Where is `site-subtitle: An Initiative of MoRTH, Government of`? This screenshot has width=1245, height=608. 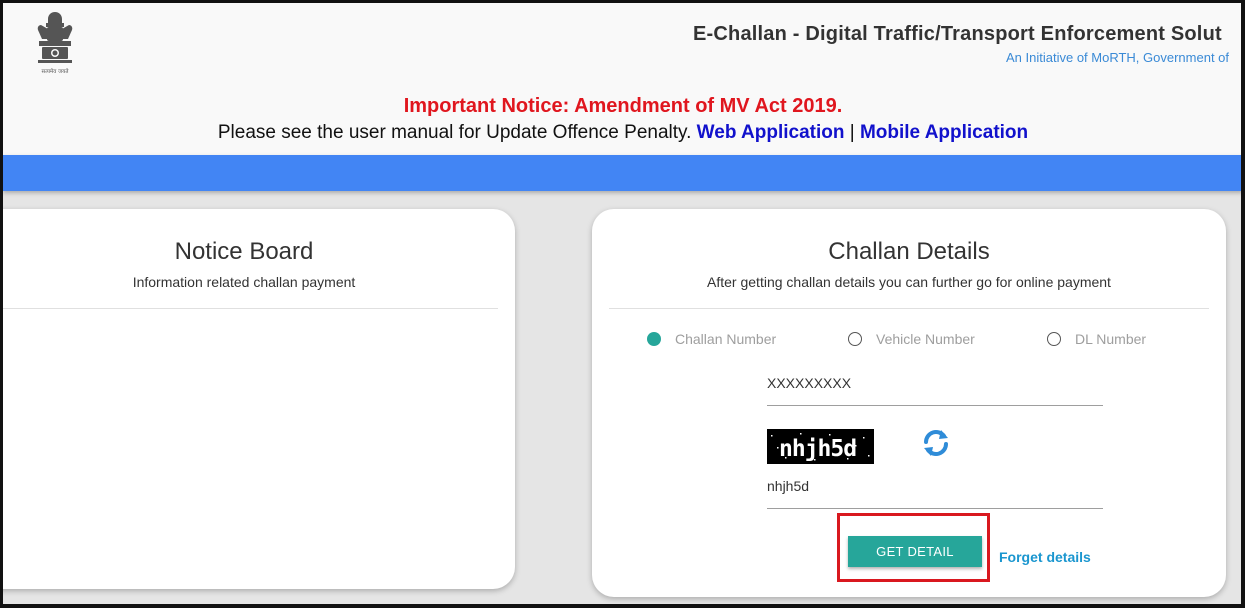
site-subtitle: An Initiative of MoRTH, Government of is located at coordinates (1118, 57).